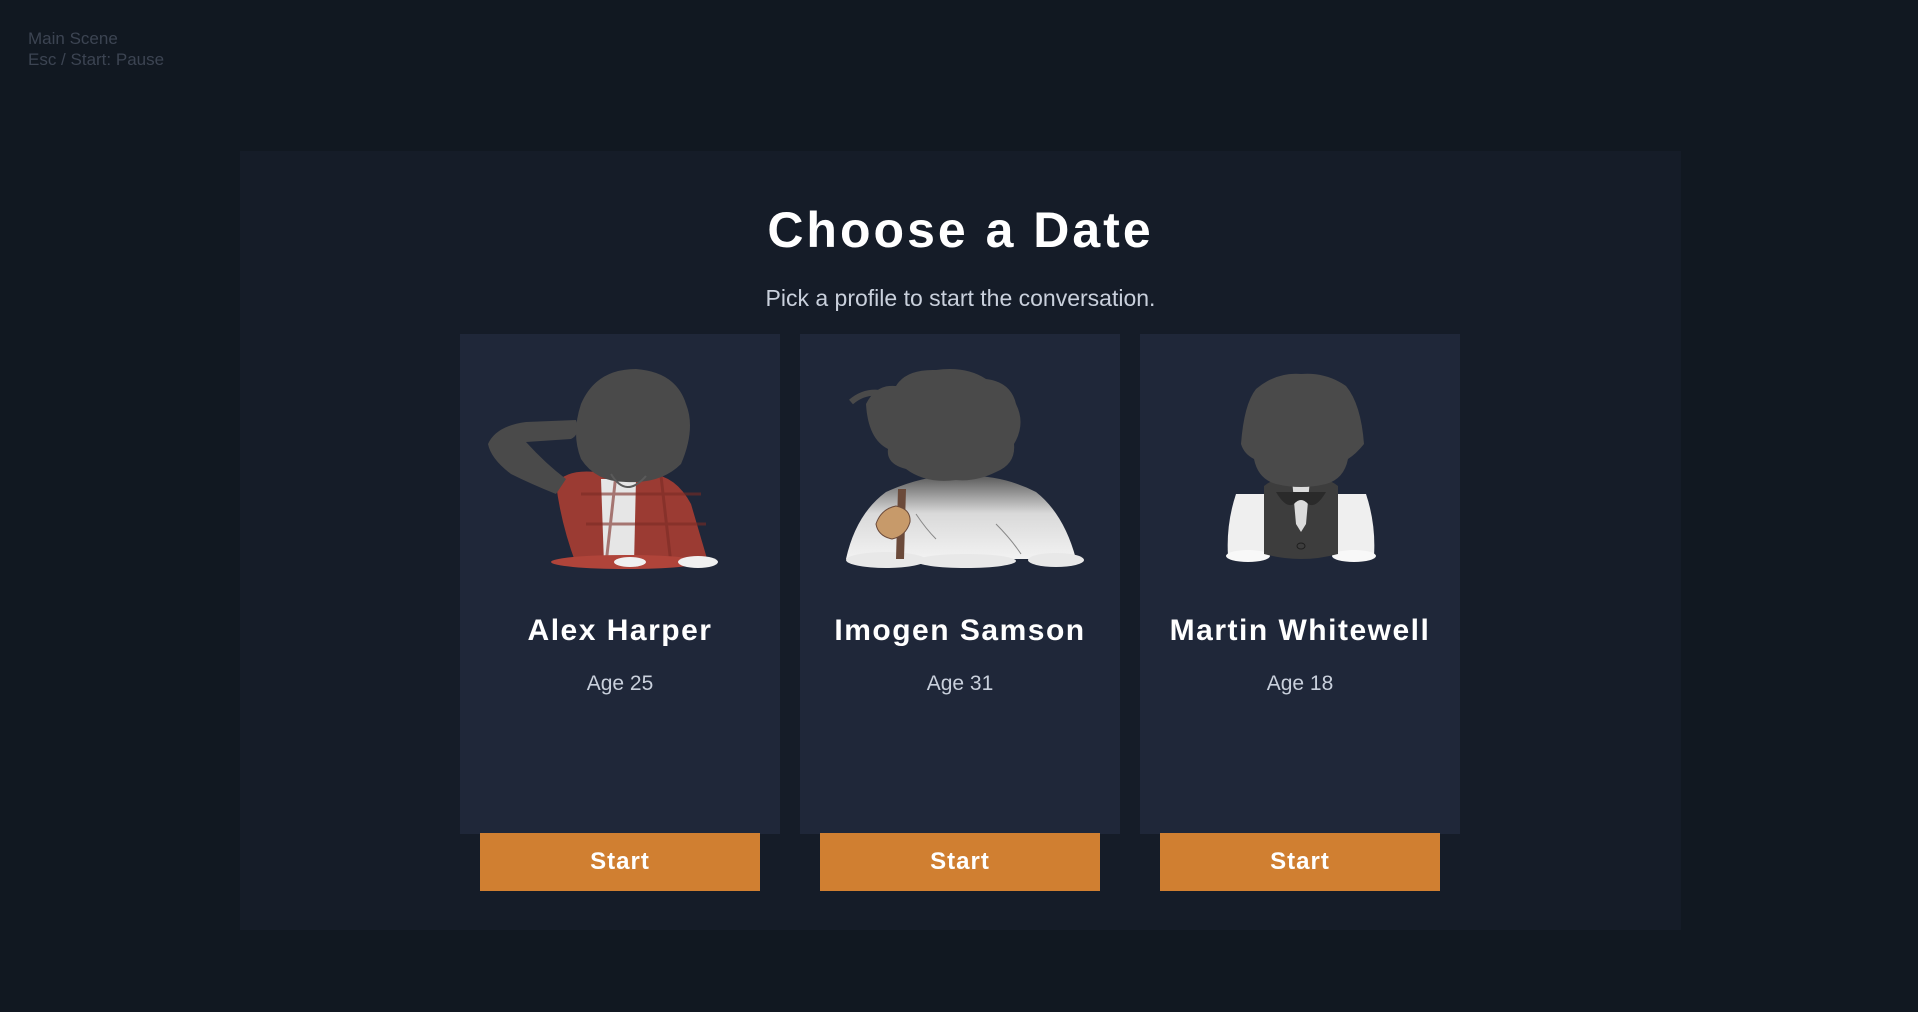 The width and height of the screenshot is (1918, 1012). Describe the element at coordinates (73, 38) in the screenshot. I see `scene-name-label: Main Scene` at that location.